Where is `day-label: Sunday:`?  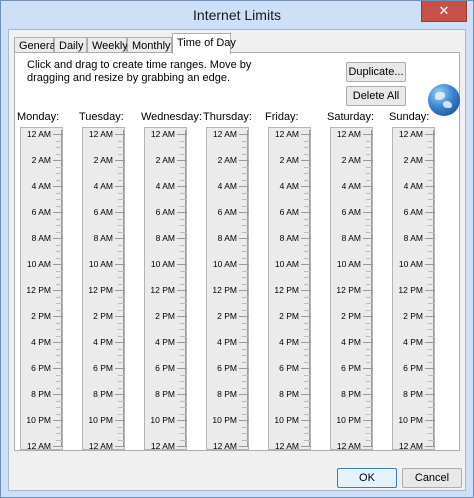 day-label: Sunday: is located at coordinates (409, 117).